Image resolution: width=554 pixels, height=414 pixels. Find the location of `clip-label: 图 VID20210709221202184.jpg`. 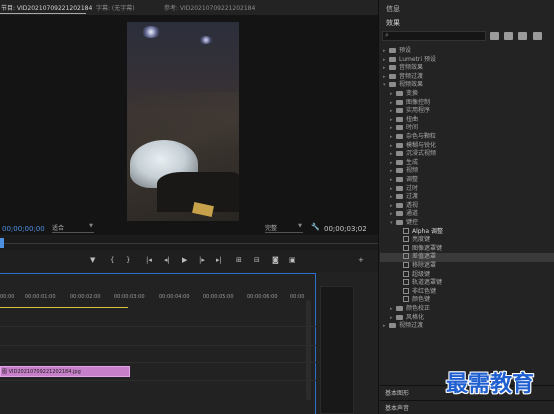

clip-label: 图 VID20210709221202184.jpg is located at coordinates (41, 372).